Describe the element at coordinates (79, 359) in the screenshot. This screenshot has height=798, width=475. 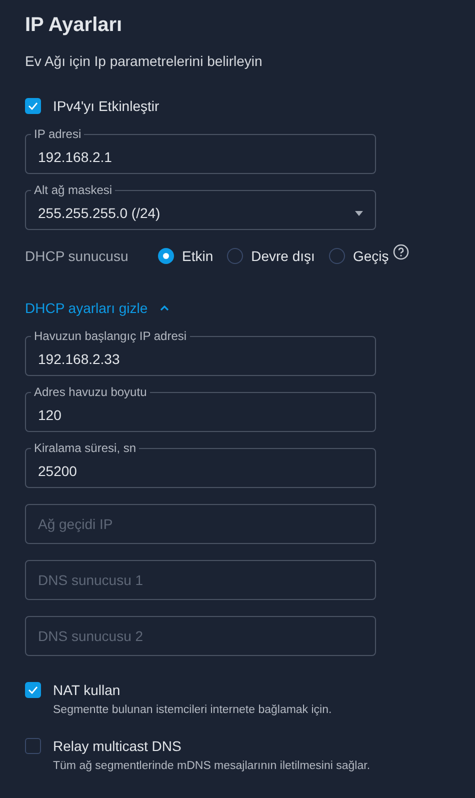
I see `field-value: 192.168.2.33` at that location.